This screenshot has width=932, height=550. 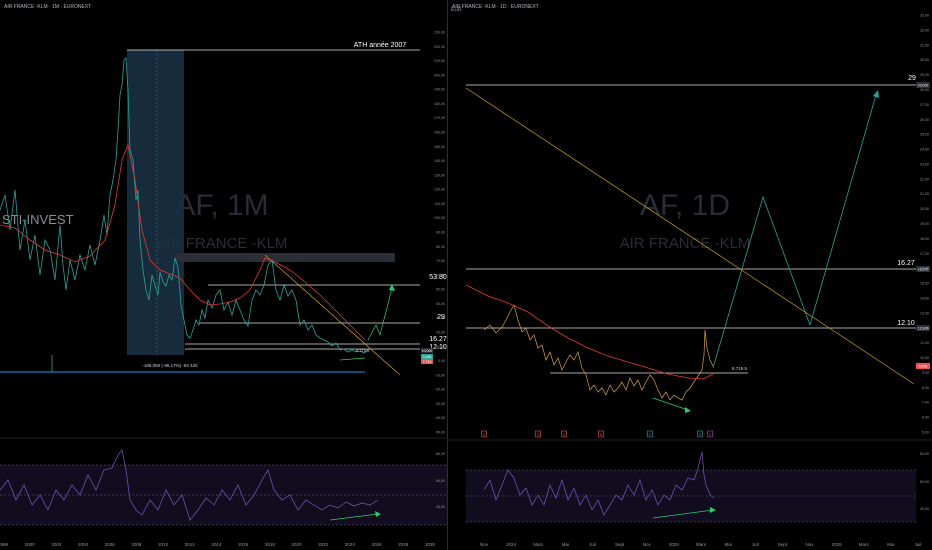 I want to click on y-tick-left: 160,00, so click(x=439, y=133).